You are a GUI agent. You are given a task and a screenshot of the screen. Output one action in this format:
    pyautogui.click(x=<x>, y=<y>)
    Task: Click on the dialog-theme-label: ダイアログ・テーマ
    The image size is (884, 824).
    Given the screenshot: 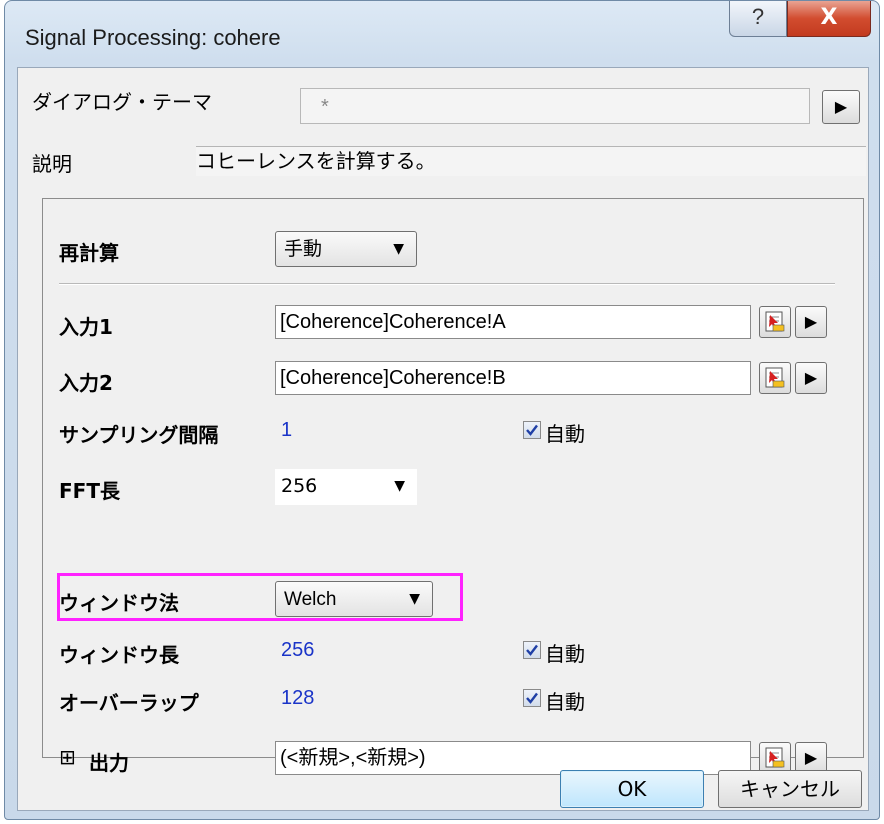 What is the action you would take?
    pyautogui.click(x=122, y=102)
    